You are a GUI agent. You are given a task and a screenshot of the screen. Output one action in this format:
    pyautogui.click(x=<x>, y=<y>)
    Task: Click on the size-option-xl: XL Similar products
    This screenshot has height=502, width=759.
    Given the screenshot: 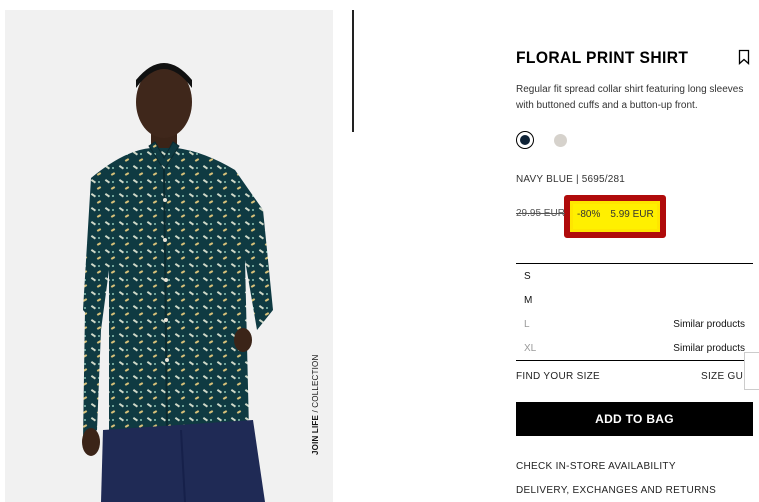 What is the action you would take?
    pyautogui.click(x=634, y=348)
    